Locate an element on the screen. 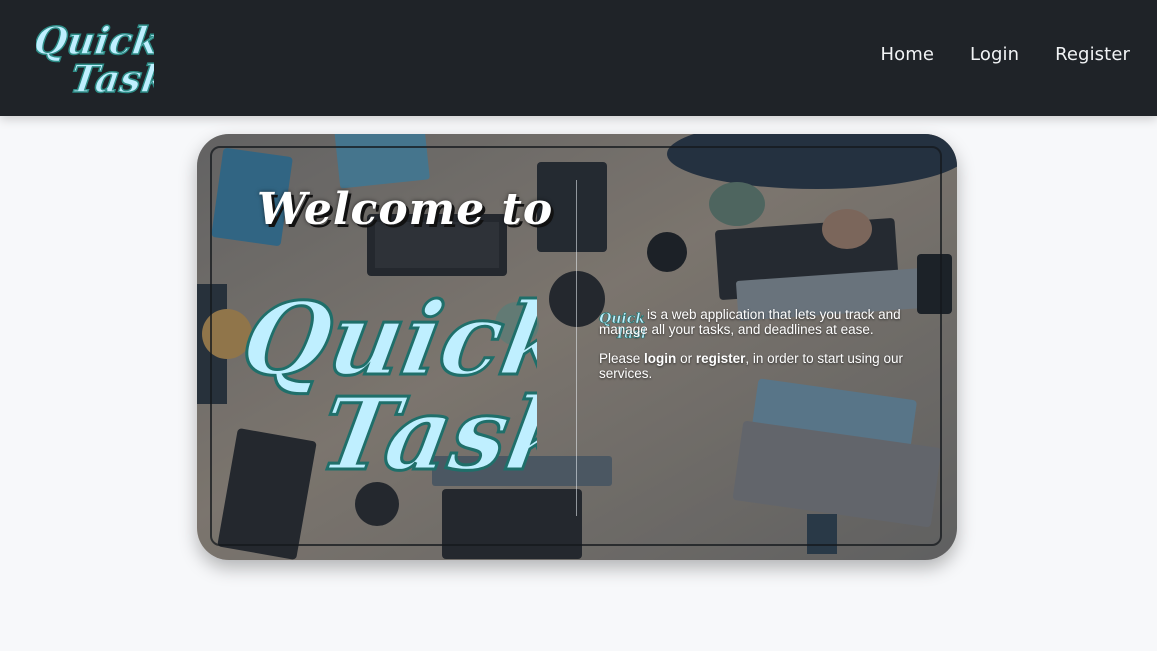 The image size is (1157, 651). nav-links: Home Login Register is located at coordinates (1005, 55).